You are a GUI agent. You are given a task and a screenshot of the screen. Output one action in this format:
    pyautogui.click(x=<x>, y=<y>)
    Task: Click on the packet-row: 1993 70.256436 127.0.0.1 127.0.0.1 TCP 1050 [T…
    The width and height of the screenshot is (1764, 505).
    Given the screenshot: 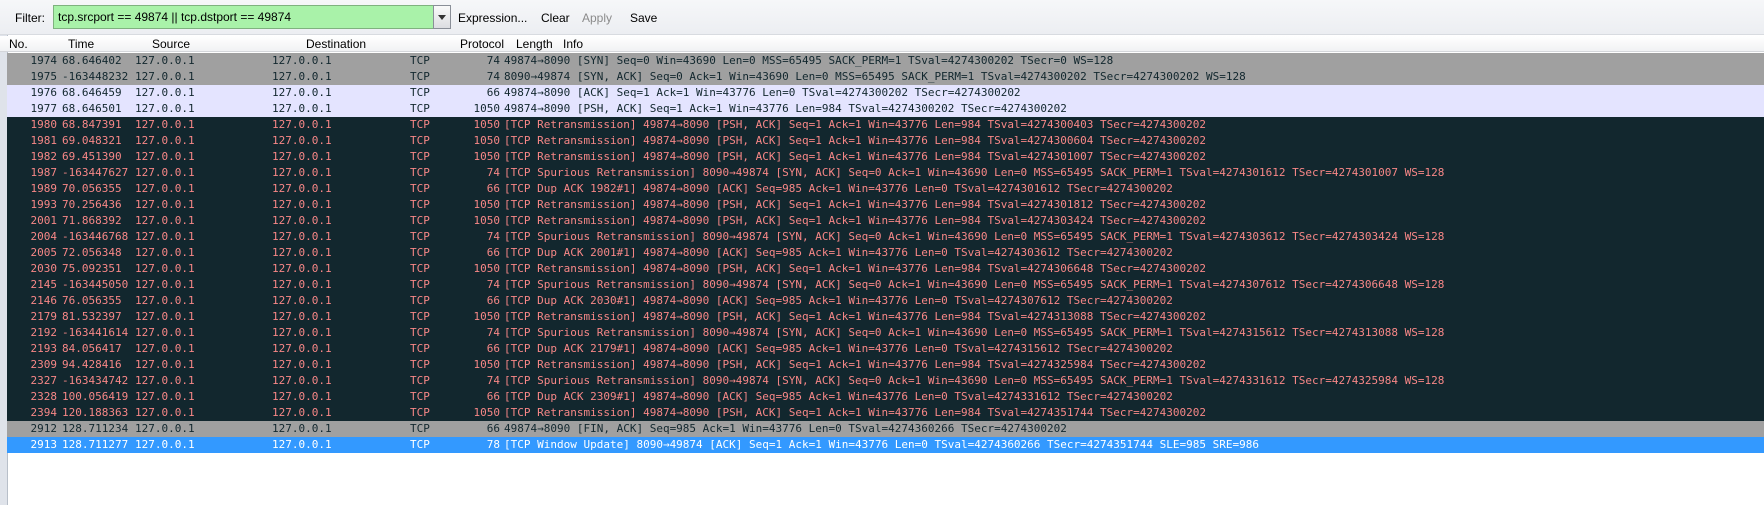 What is the action you would take?
    pyautogui.click(x=885, y=205)
    